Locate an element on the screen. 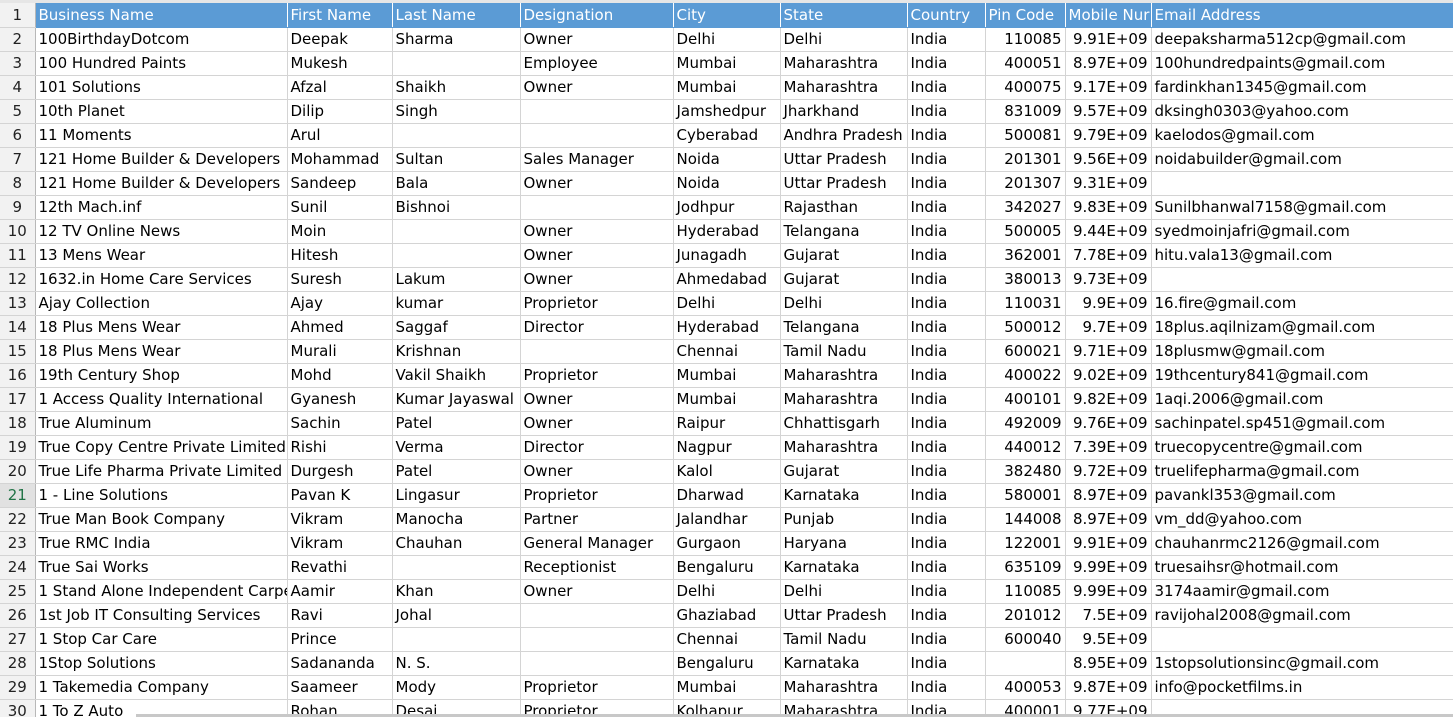 Image resolution: width=1453 pixels, height=717 pixels. cell-city: Cyberabad is located at coordinates (727, 135).